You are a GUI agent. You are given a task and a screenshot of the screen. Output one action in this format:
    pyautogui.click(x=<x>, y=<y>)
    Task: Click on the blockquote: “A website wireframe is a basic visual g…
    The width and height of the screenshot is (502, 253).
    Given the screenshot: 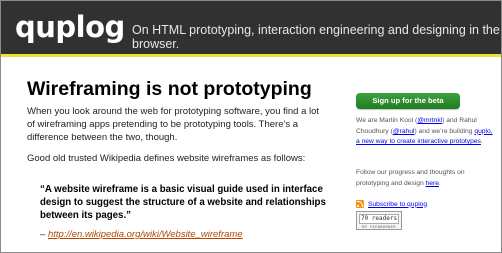 What is the action you would take?
    pyautogui.click(x=183, y=202)
    